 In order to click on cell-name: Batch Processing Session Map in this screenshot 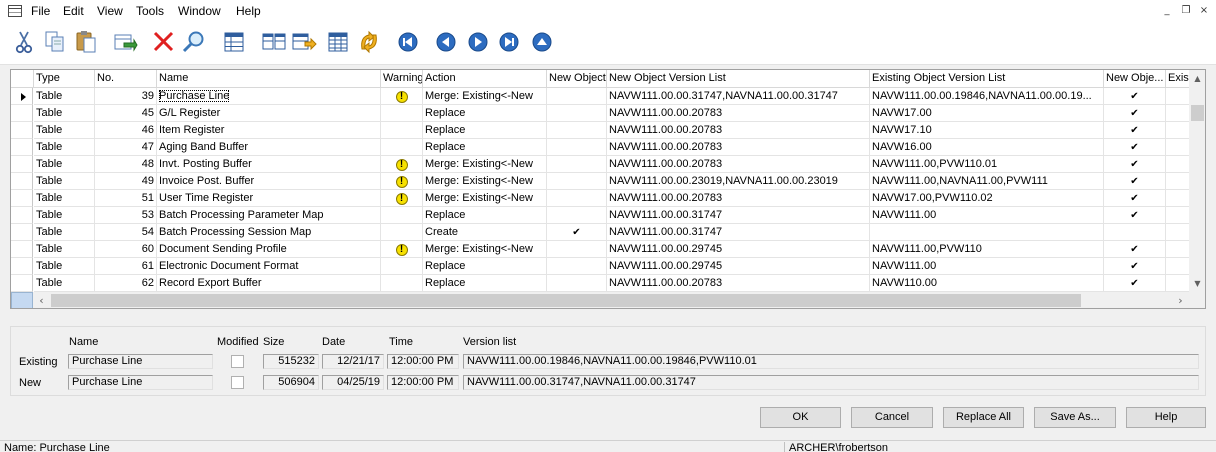, I will do `click(269, 232)`.